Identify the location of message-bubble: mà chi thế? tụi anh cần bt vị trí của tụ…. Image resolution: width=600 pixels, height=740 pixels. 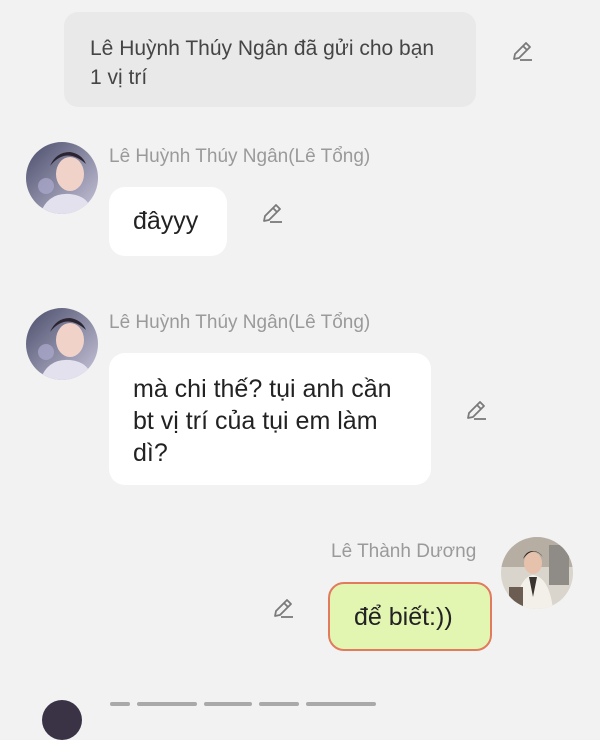
(270, 419).